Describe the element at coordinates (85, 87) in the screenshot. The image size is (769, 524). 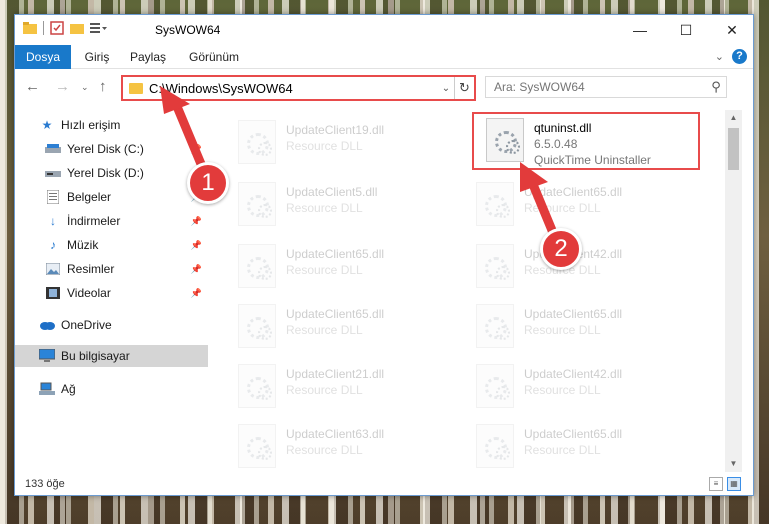
I see `recent-locations-icon: ⌄` at that location.